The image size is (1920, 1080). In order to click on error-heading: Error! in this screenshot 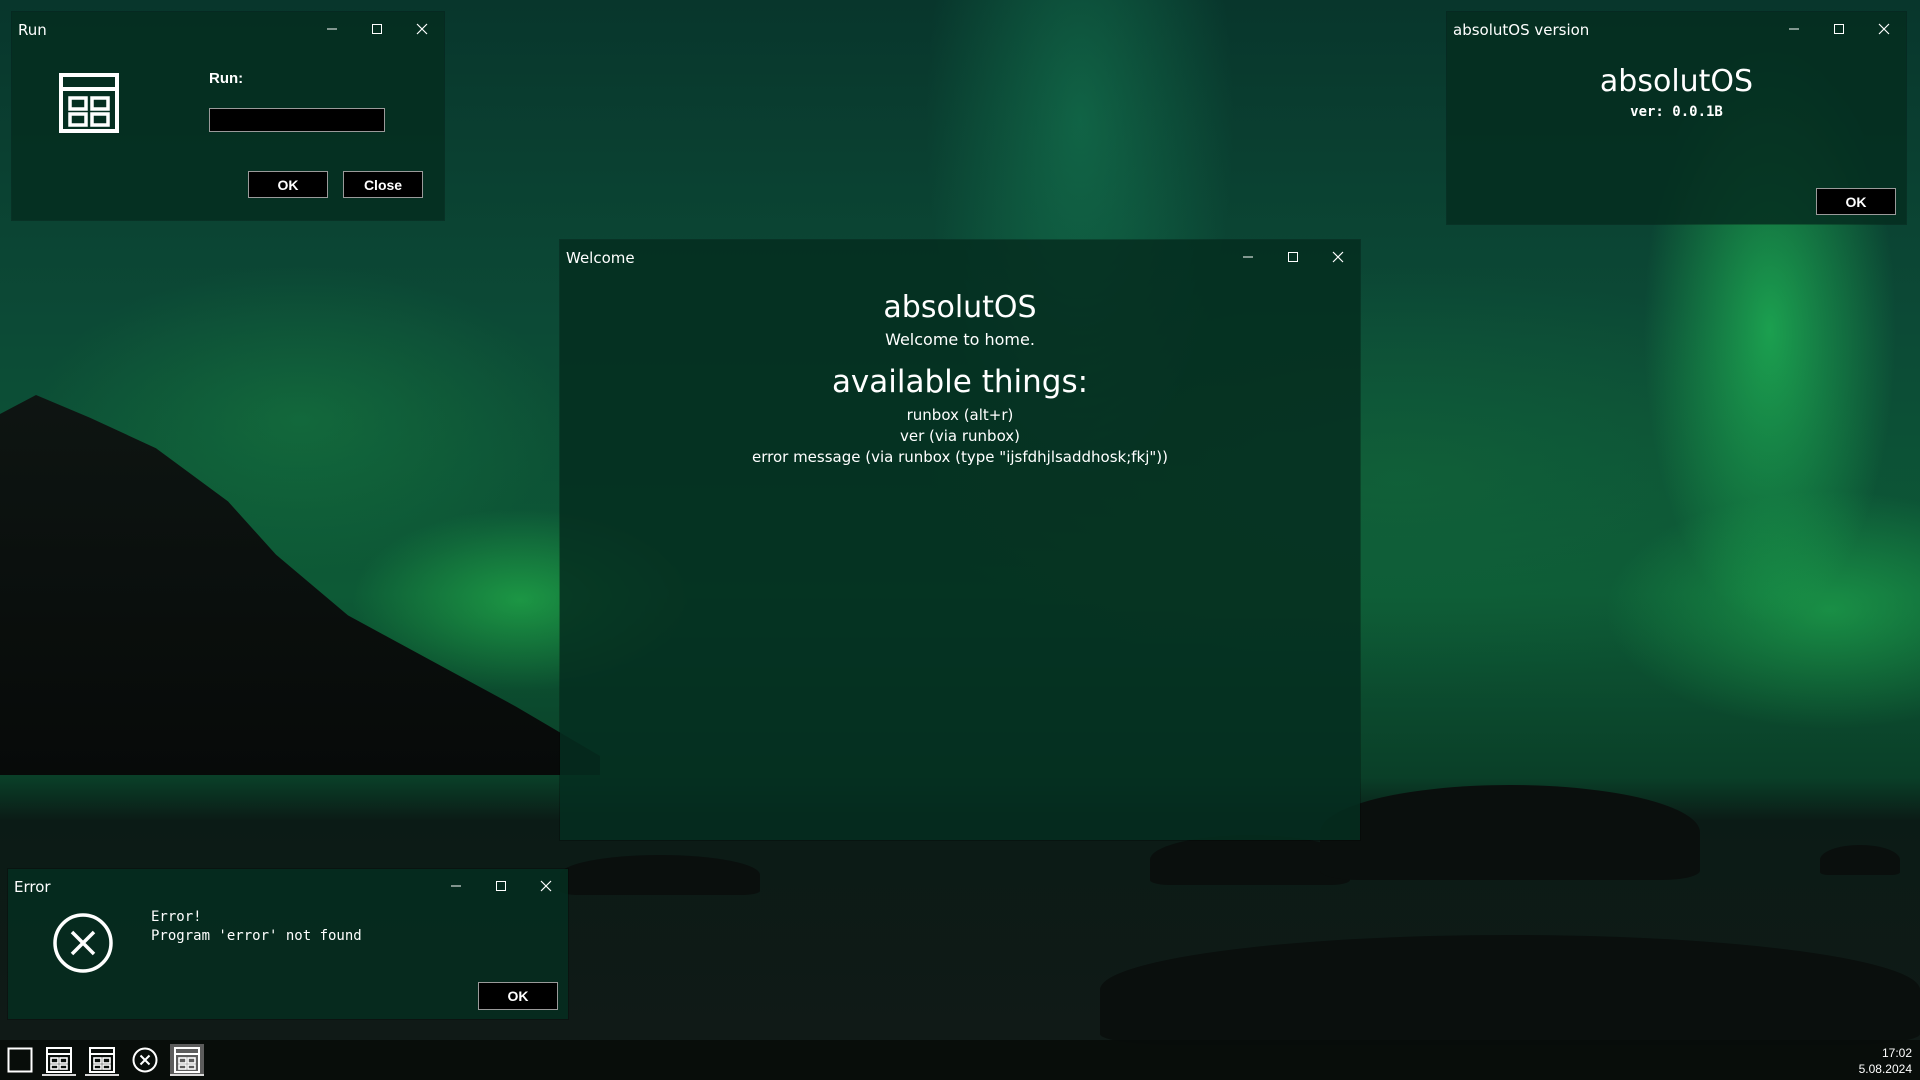, I will do `click(176, 917)`.